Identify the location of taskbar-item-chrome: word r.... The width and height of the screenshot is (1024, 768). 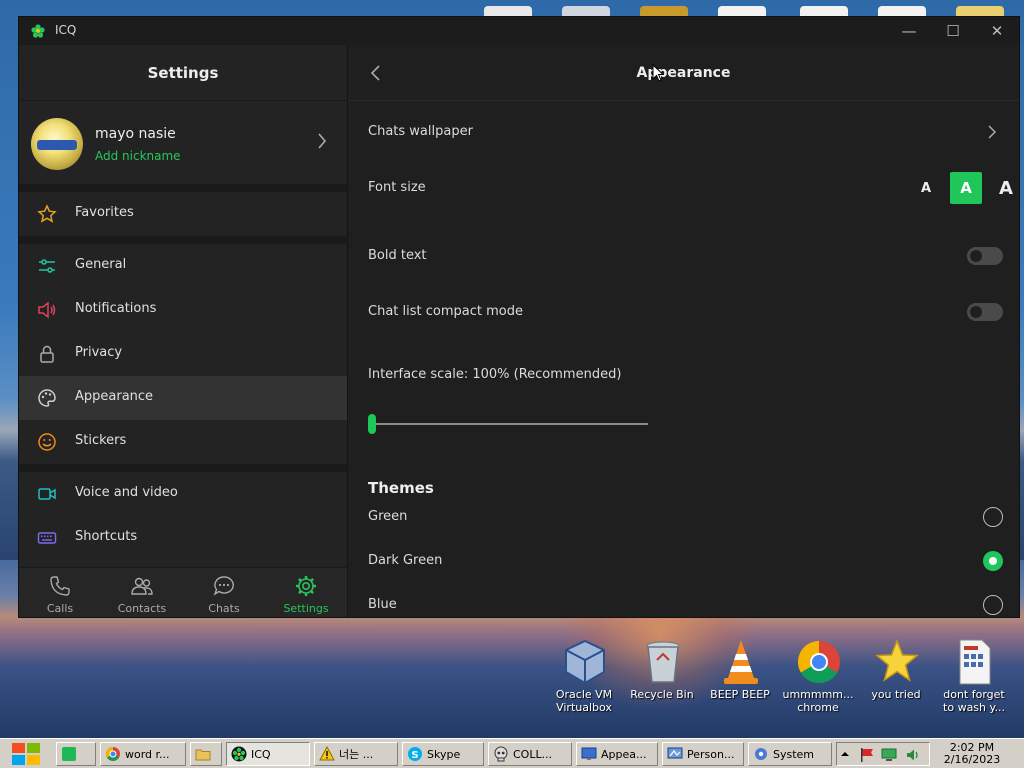
(143, 754).